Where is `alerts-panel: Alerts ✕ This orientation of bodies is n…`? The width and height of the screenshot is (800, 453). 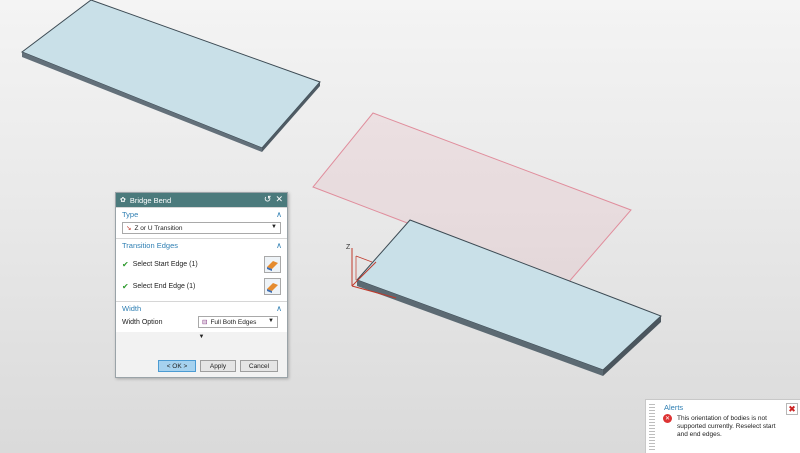 alerts-panel: Alerts ✕ This orientation of bodies is n… is located at coordinates (722, 426).